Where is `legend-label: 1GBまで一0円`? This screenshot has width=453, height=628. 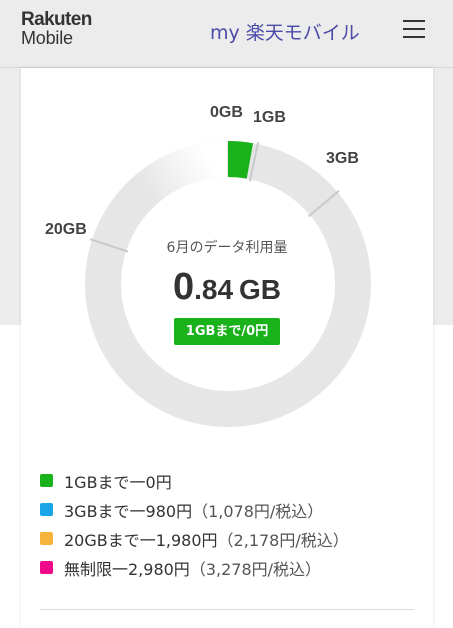
legend-label: 1GBまで一0円 is located at coordinates (118, 482).